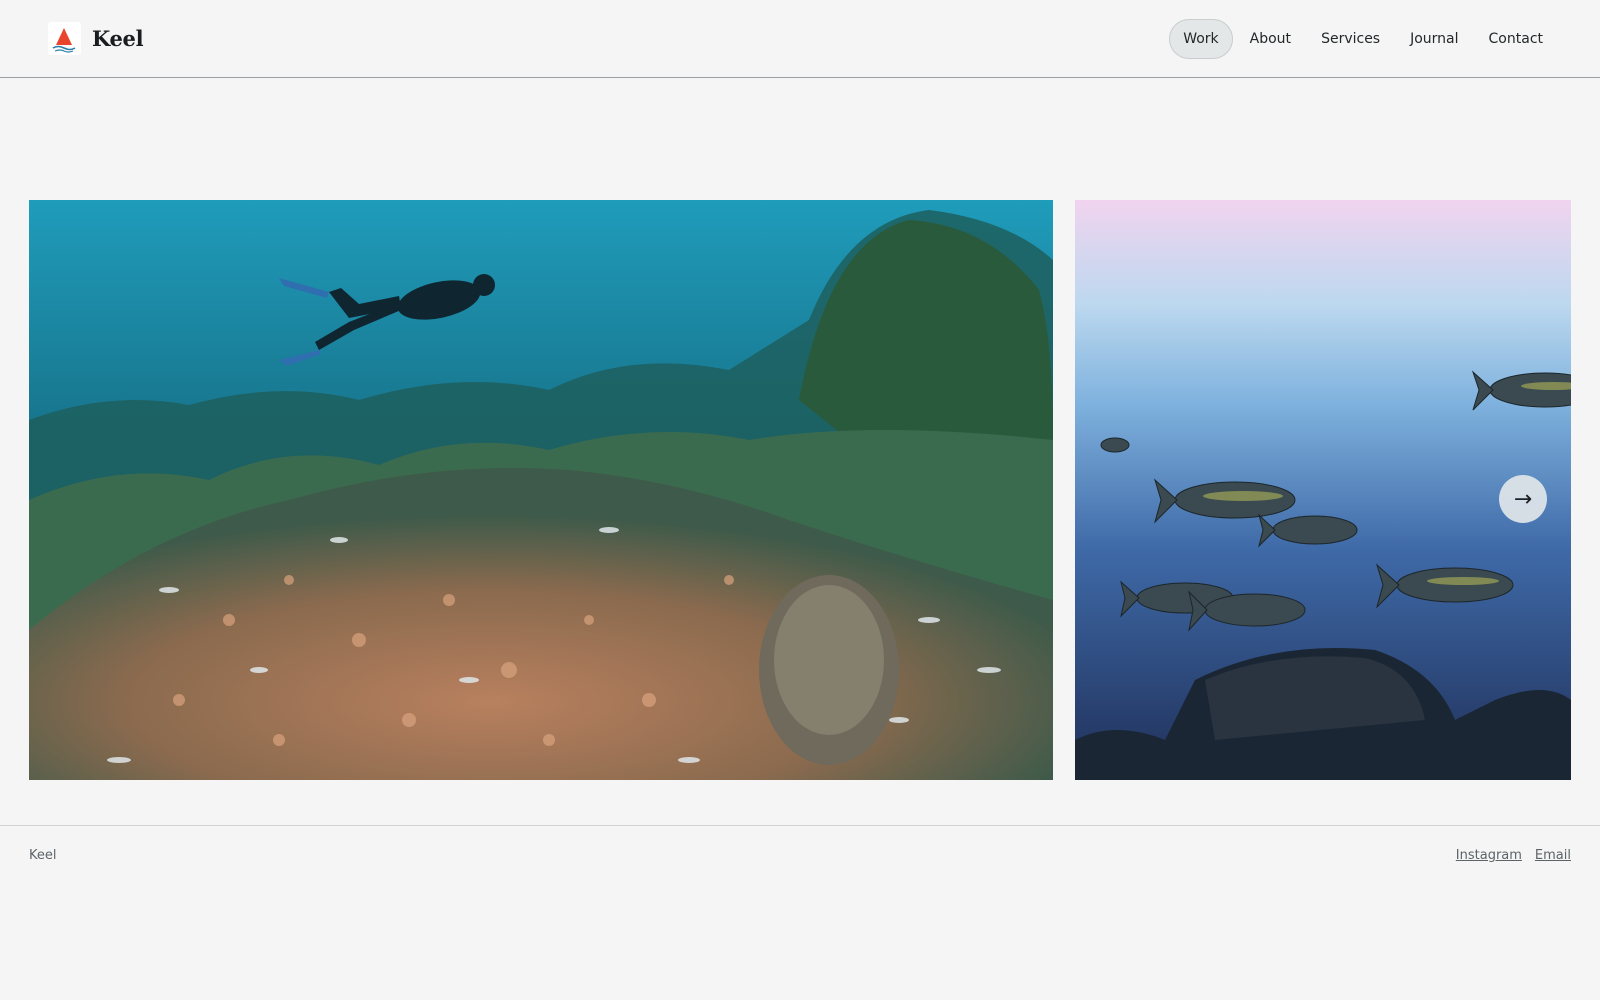  Describe the element at coordinates (1270, 39) in the screenshot. I see `nav-item-about: About` at that location.